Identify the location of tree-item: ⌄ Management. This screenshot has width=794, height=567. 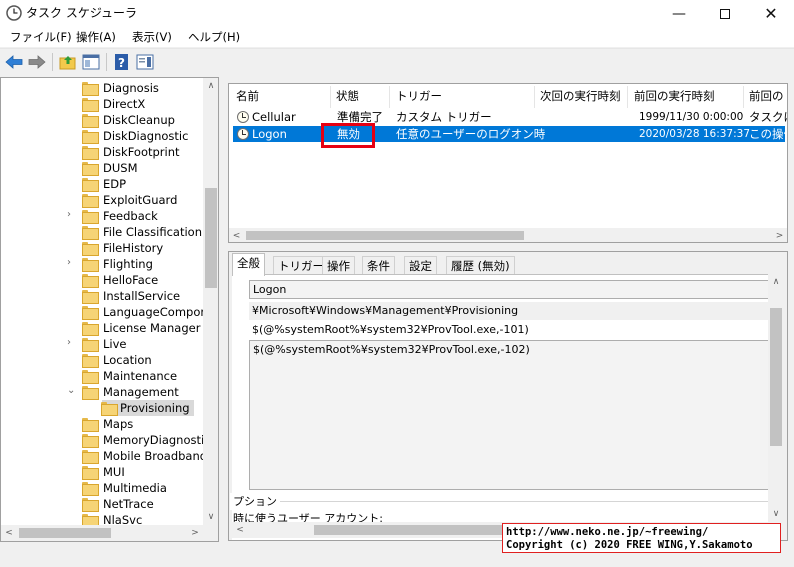
(102, 392).